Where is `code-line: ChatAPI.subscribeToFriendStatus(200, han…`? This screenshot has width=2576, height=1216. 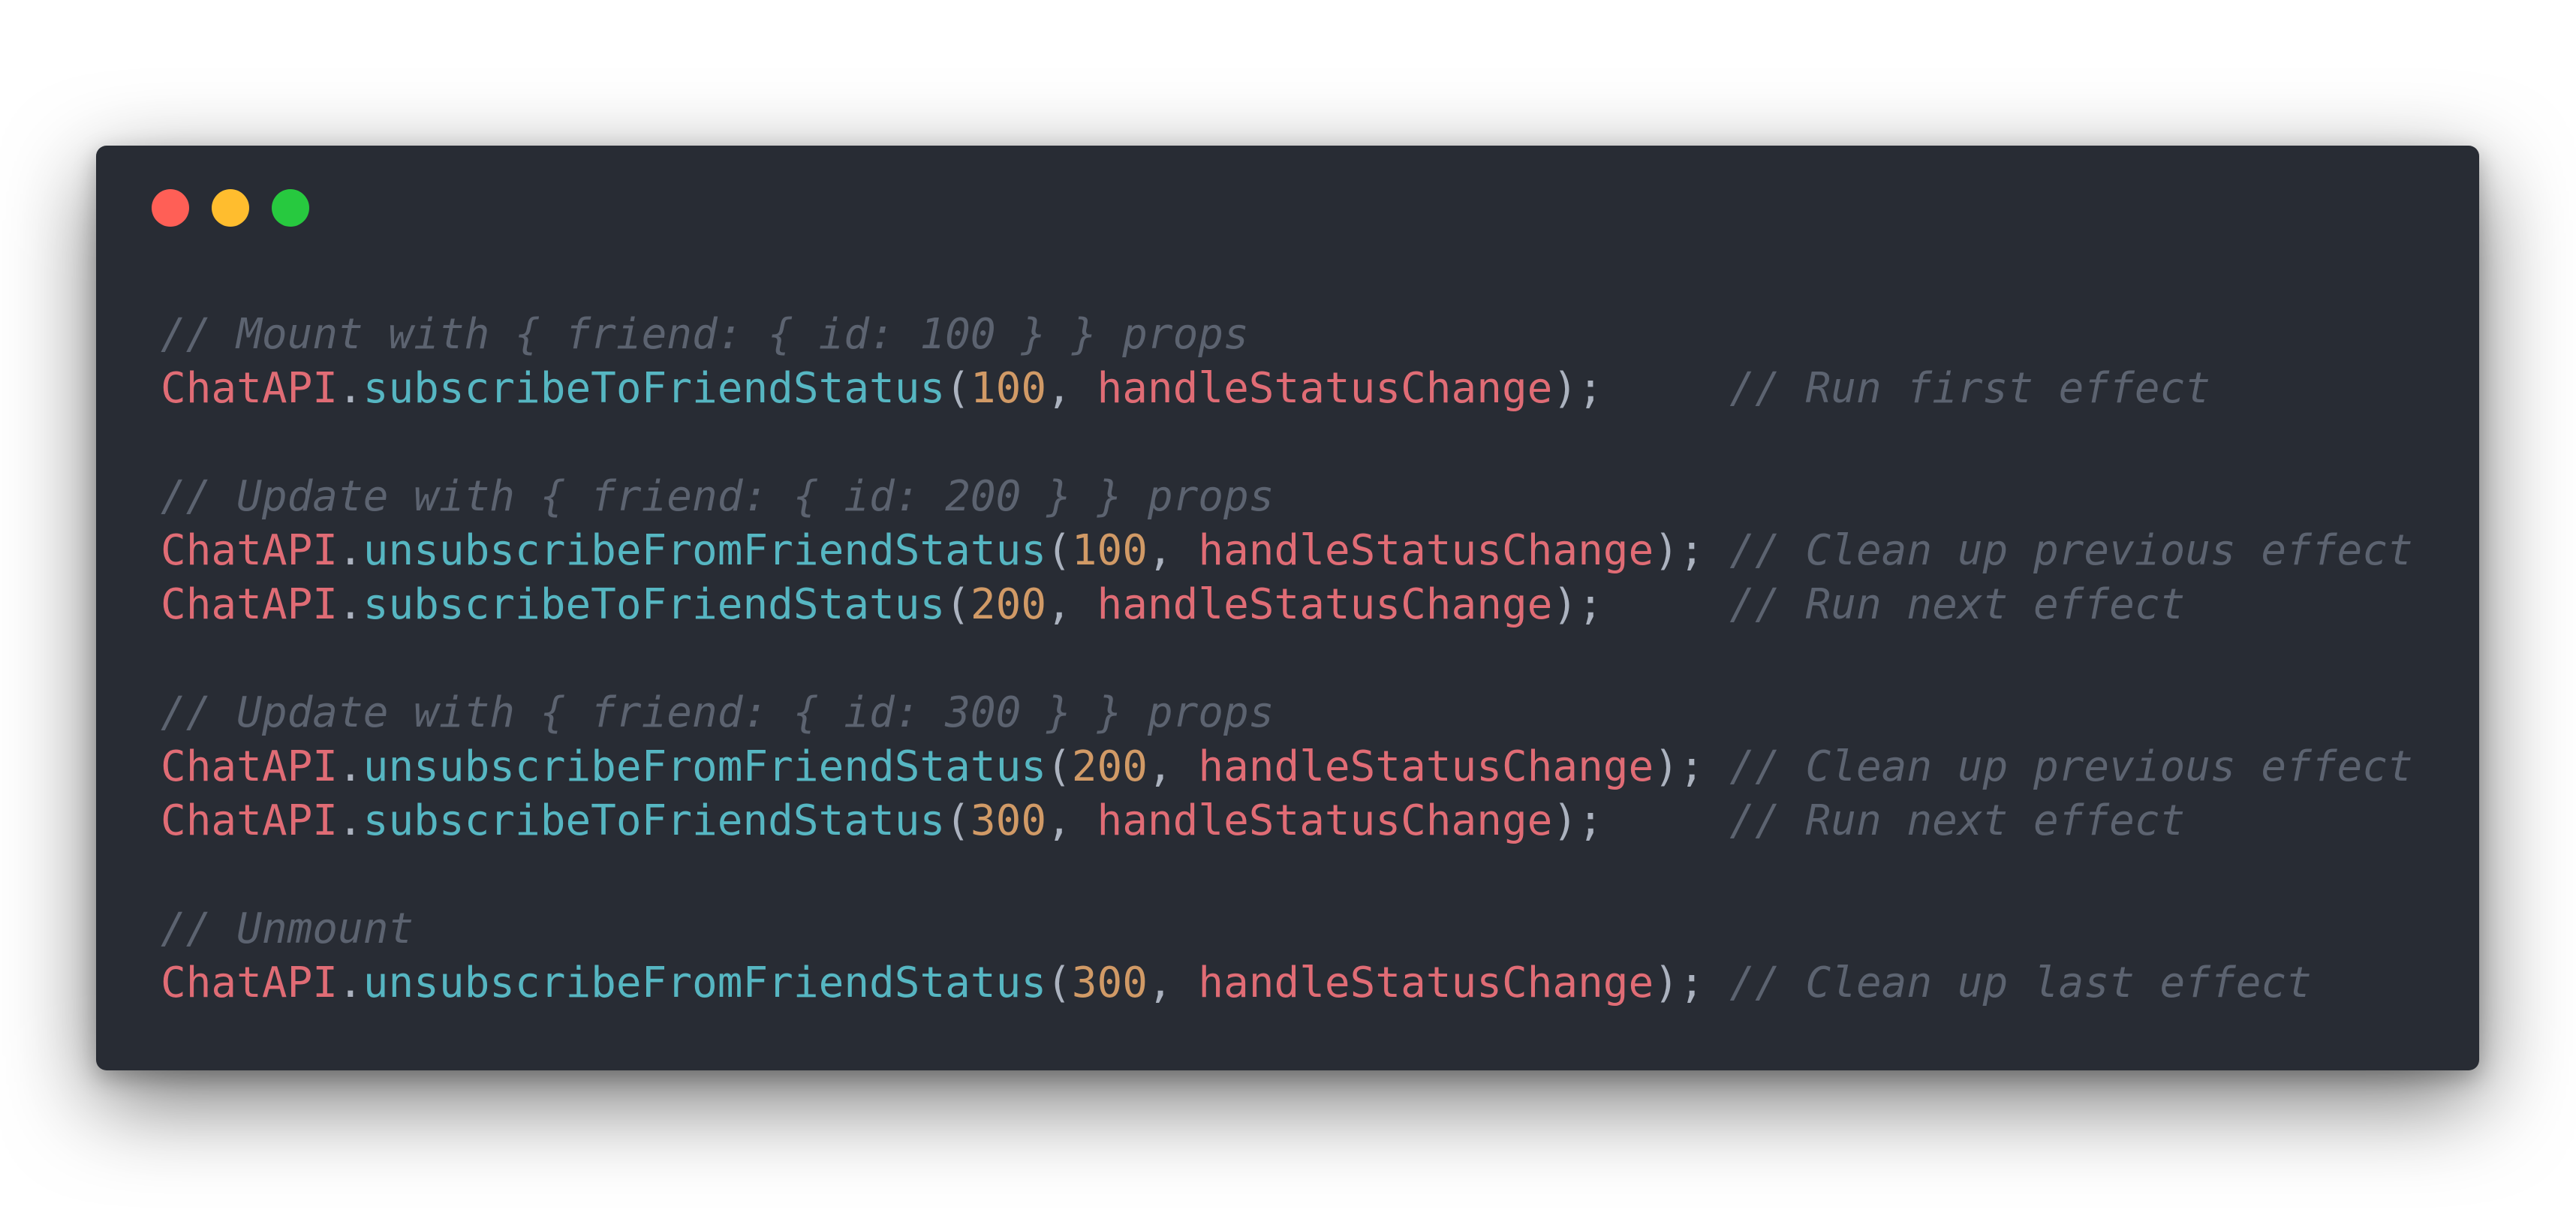 code-line: ChatAPI.subscribeToFriendStatus(200, han… is located at coordinates (1287, 605).